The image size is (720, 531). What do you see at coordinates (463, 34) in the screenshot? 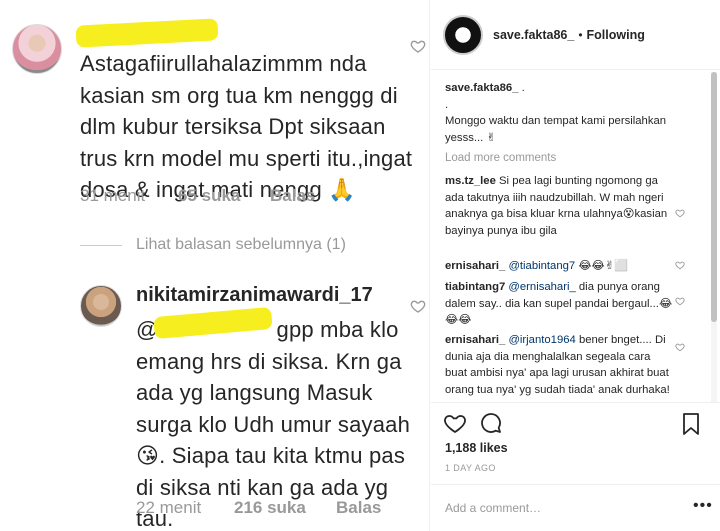
I see `account-avatar` at bounding box center [463, 34].